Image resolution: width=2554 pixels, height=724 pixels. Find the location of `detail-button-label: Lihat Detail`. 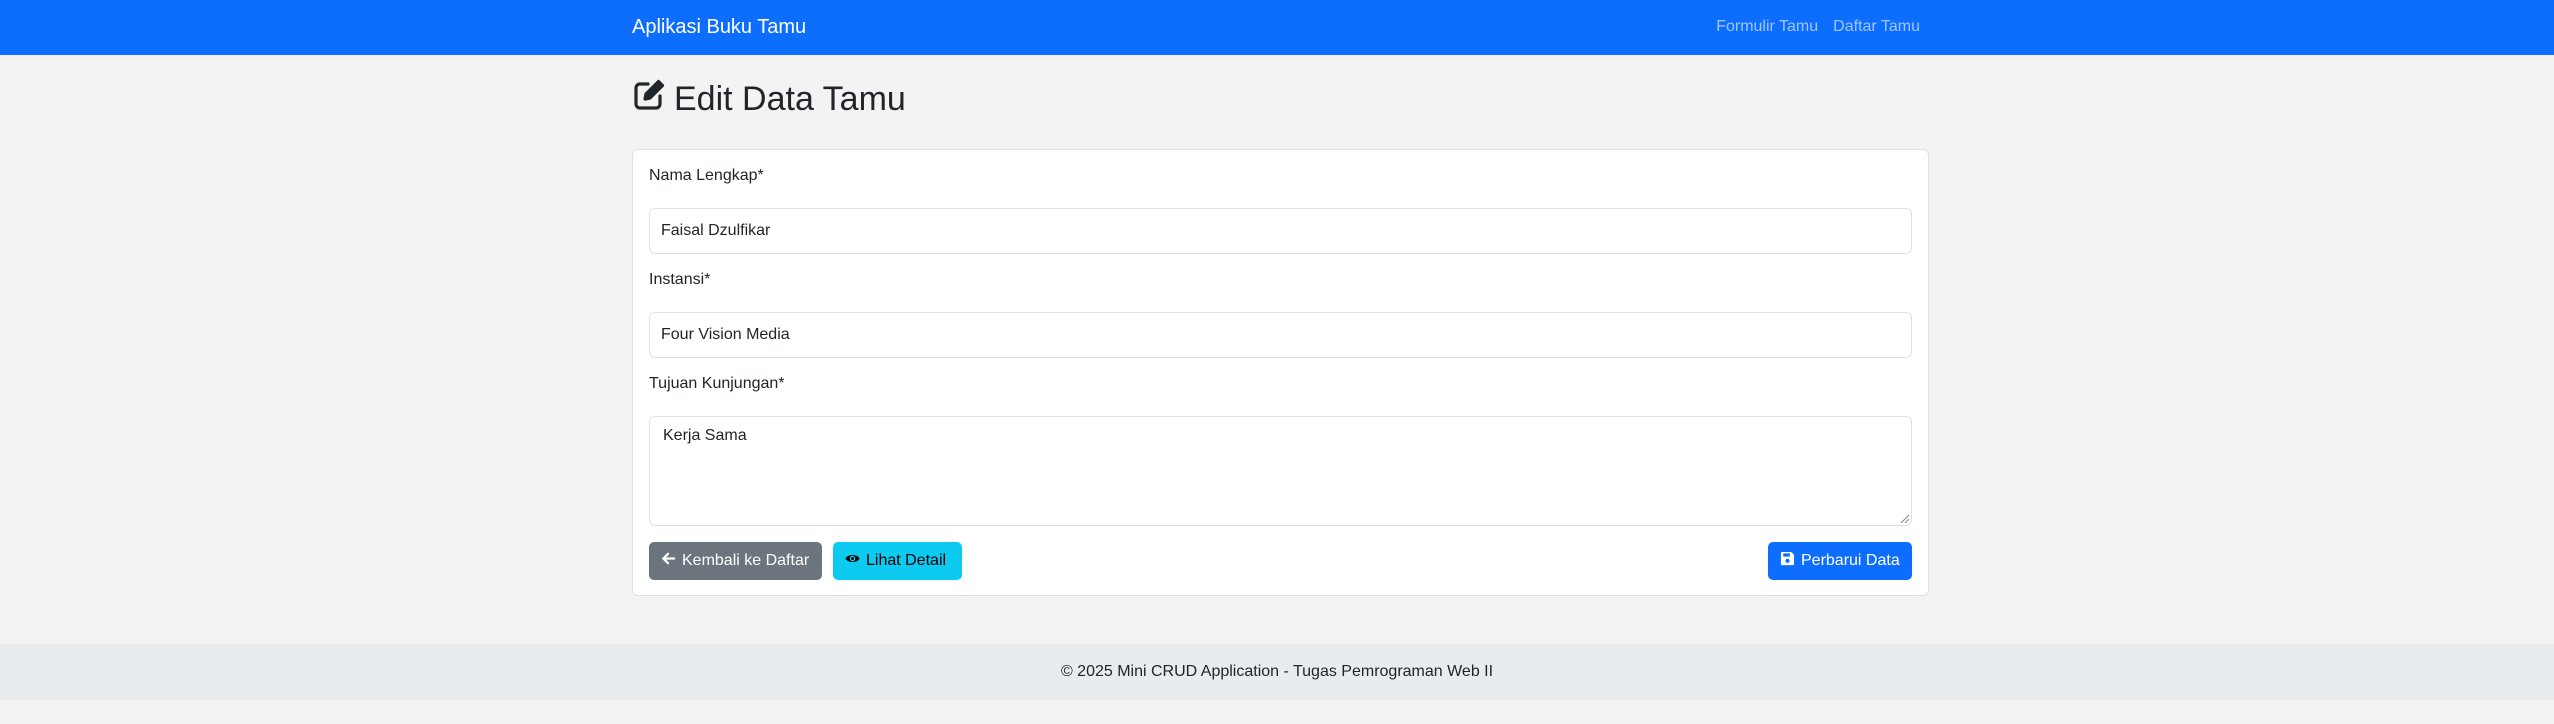

detail-button-label: Lihat Detail is located at coordinates (906, 560).